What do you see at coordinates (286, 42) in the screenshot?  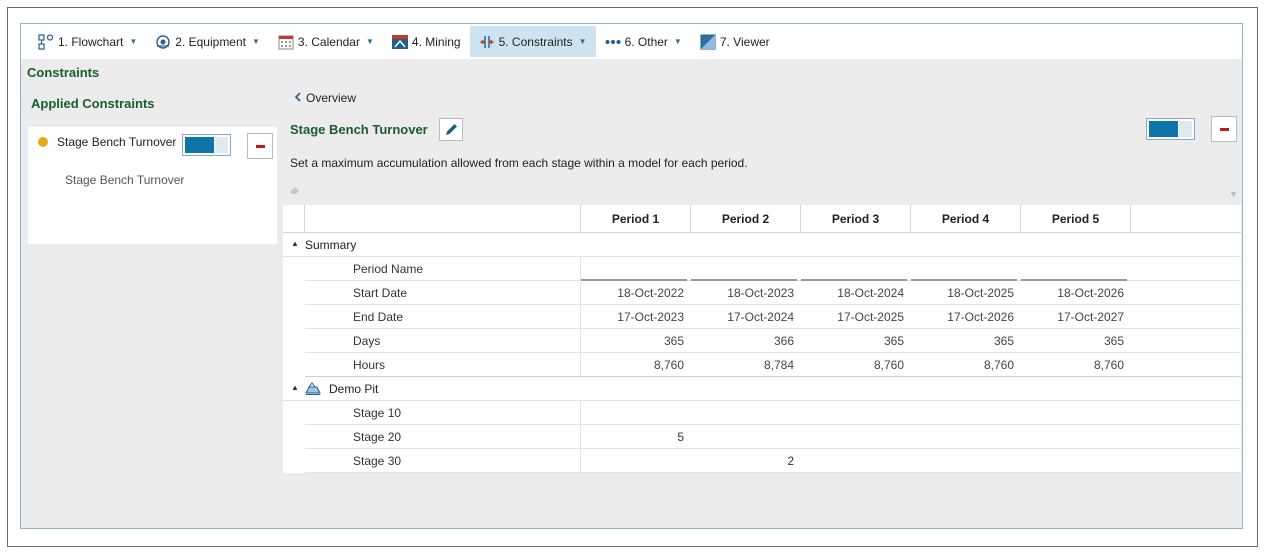 I see `calendar-icon` at bounding box center [286, 42].